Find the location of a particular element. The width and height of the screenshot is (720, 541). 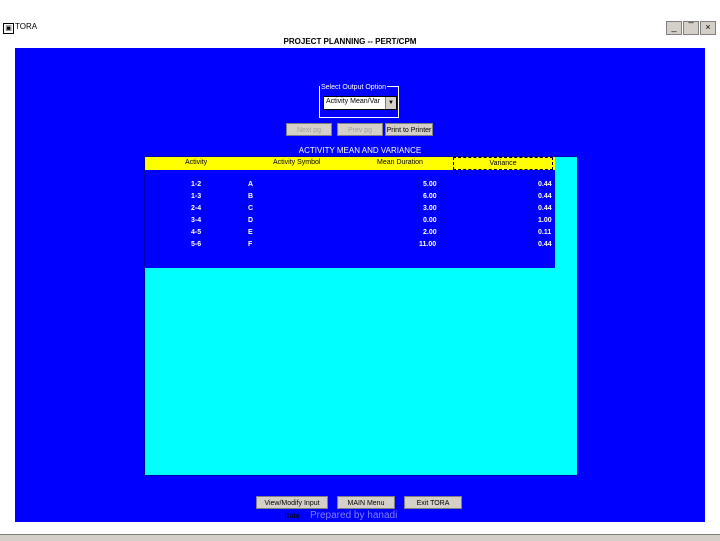

window-header: PROJECT PLANNING -- PERT/CPM is located at coordinates (360, 42).